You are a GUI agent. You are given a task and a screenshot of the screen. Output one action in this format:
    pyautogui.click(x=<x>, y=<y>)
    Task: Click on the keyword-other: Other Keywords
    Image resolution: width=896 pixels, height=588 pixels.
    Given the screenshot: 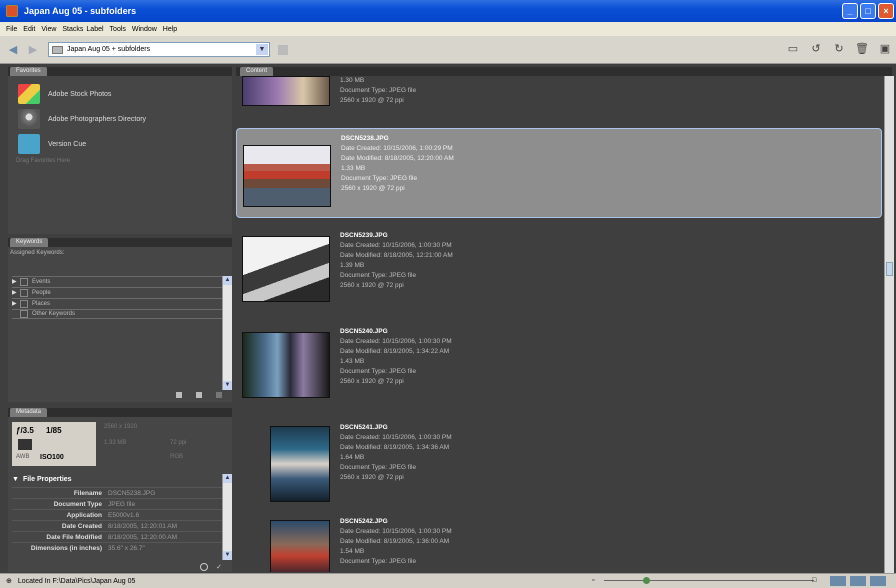 What is the action you would take?
    pyautogui.click(x=117, y=314)
    